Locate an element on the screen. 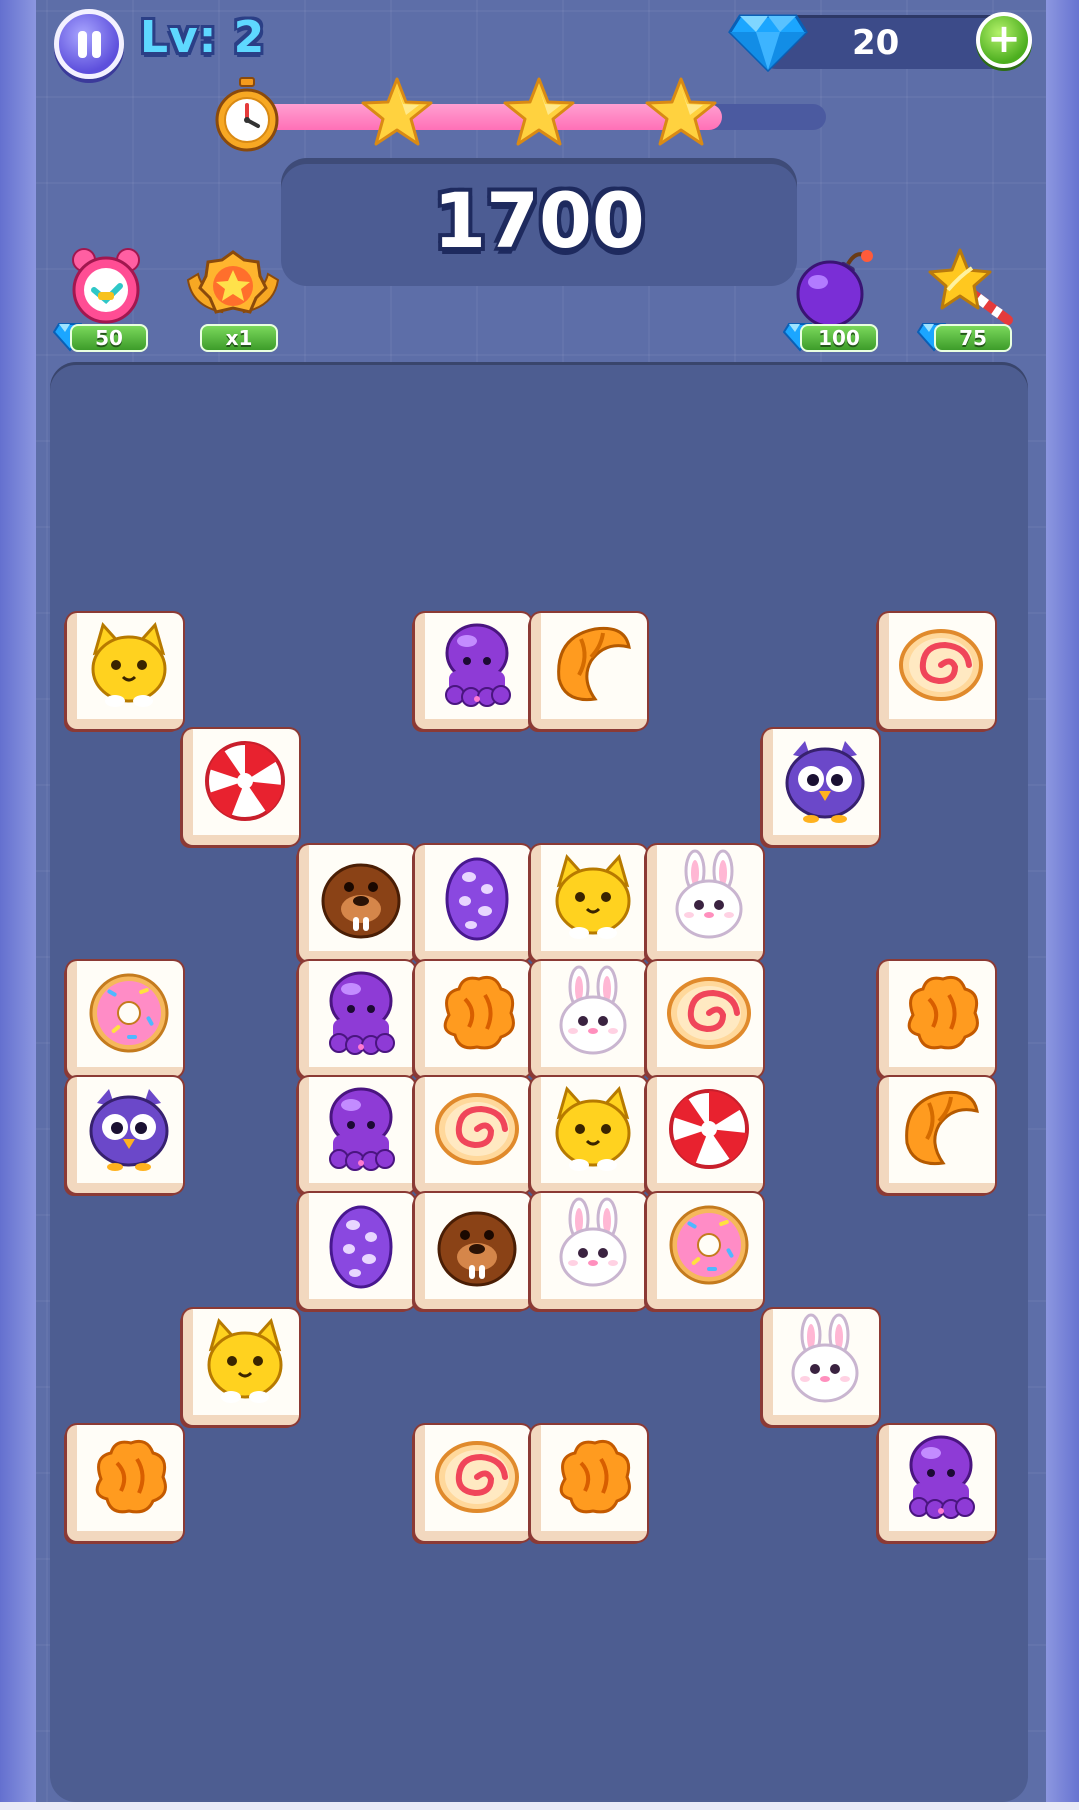  bottom-edge is located at coordinates (539, 1806).